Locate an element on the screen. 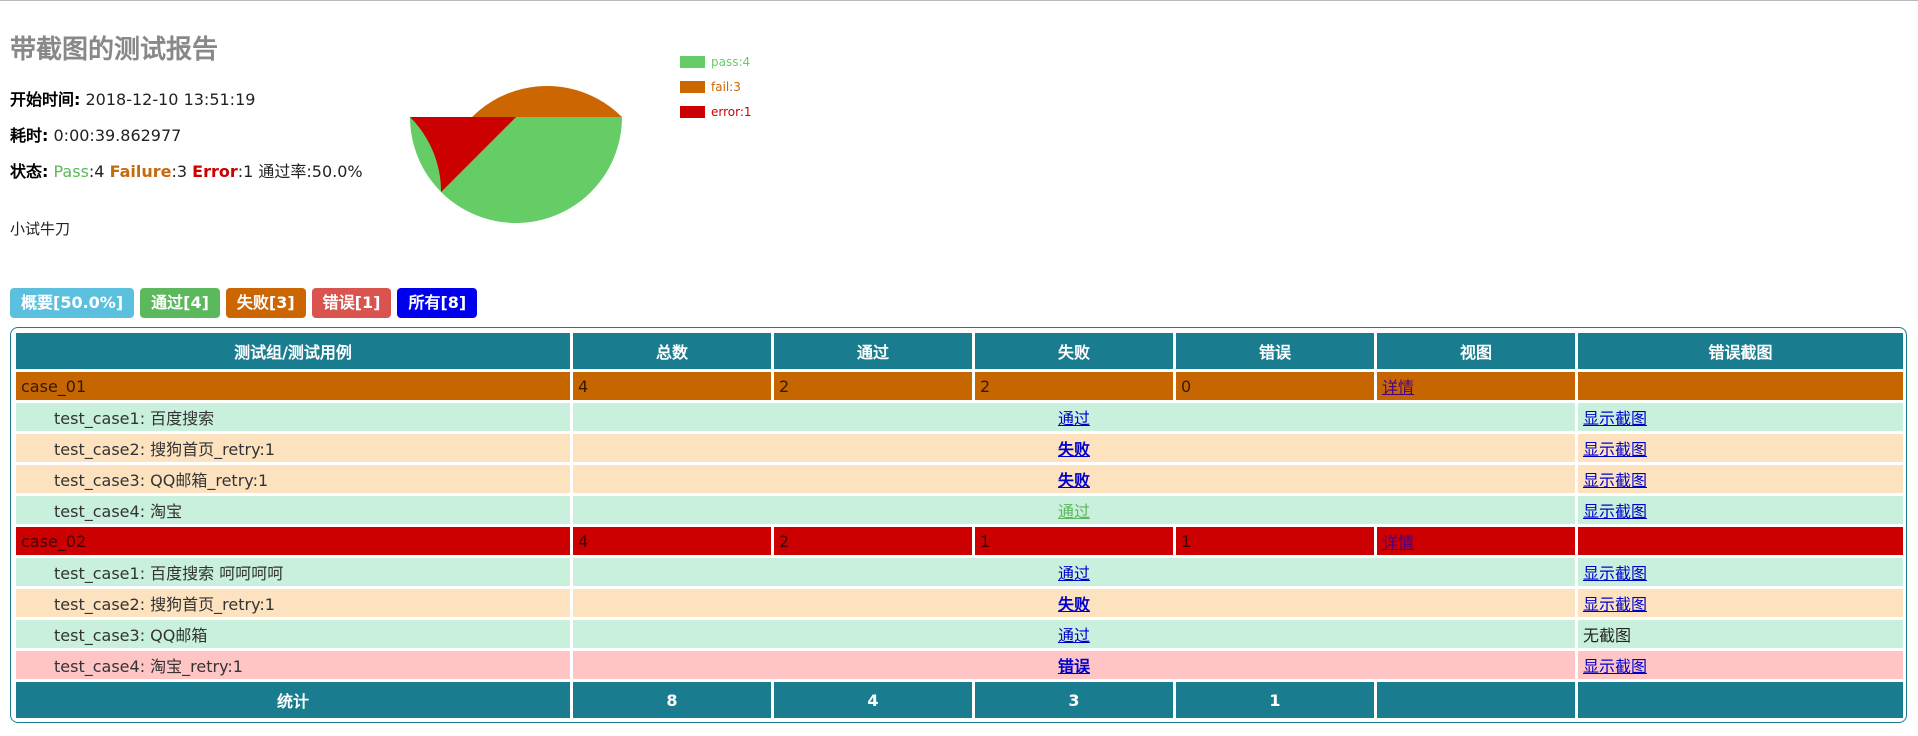  legend-item-pass: pass:4 is located at coordinates (716, 61).